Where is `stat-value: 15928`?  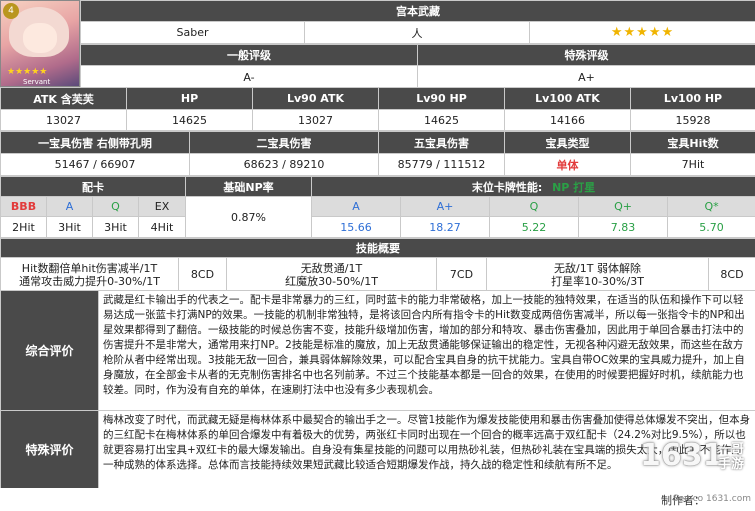 stat-value: 15928 is located at coordinates (692, 120).